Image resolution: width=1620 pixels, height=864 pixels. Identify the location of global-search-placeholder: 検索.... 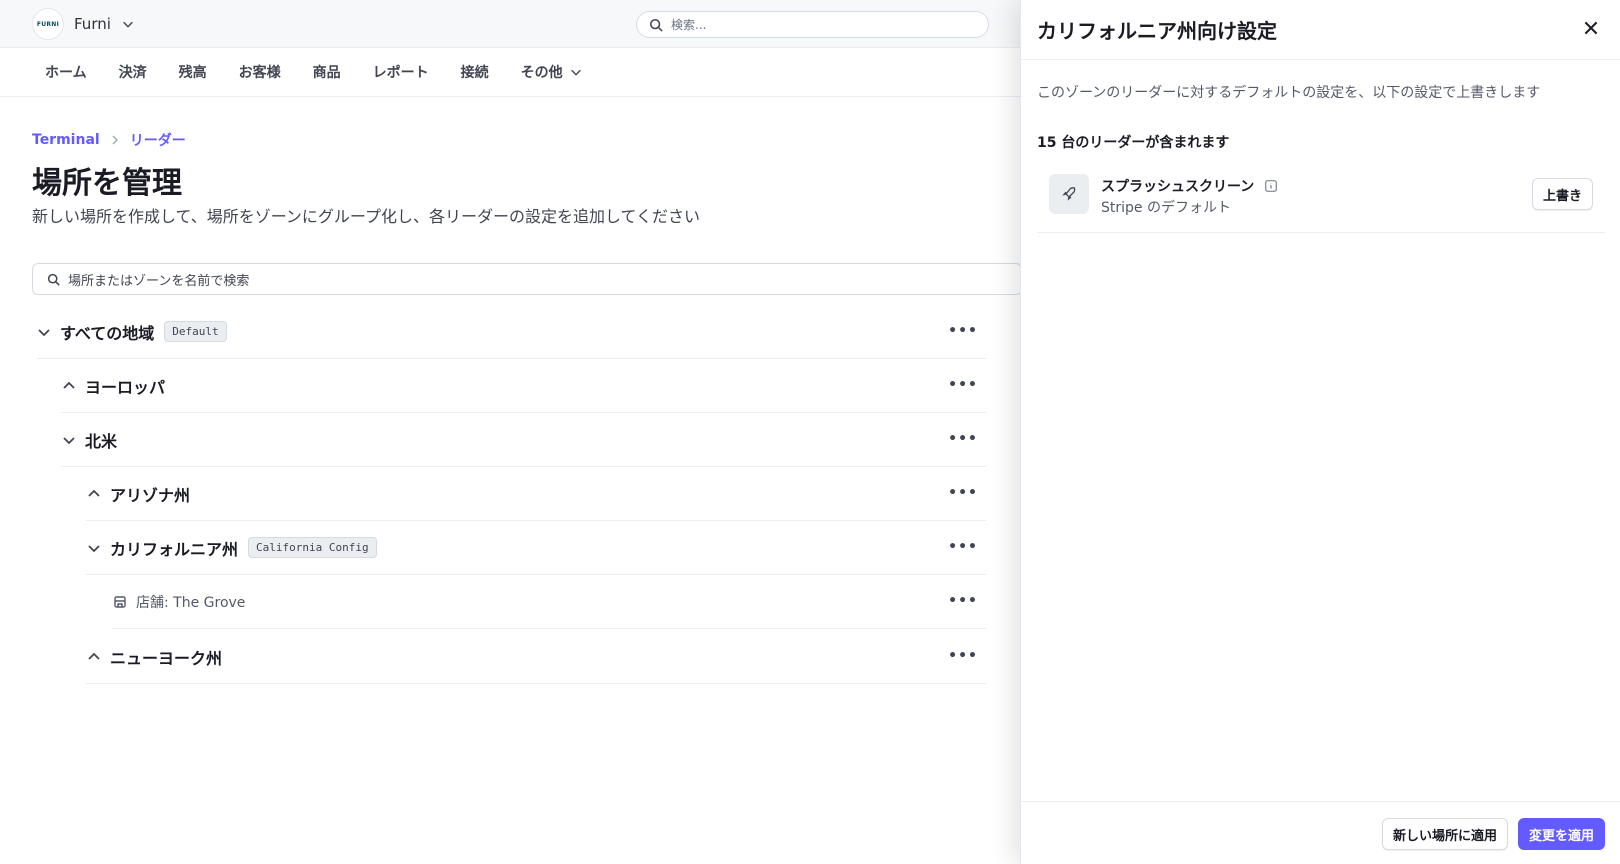
(689, 25).